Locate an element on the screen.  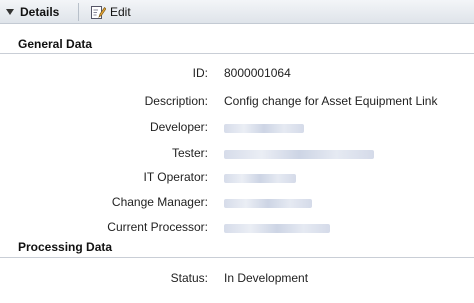
field-row-change-manager: Change Manager: is located at coordinates (237, 204).